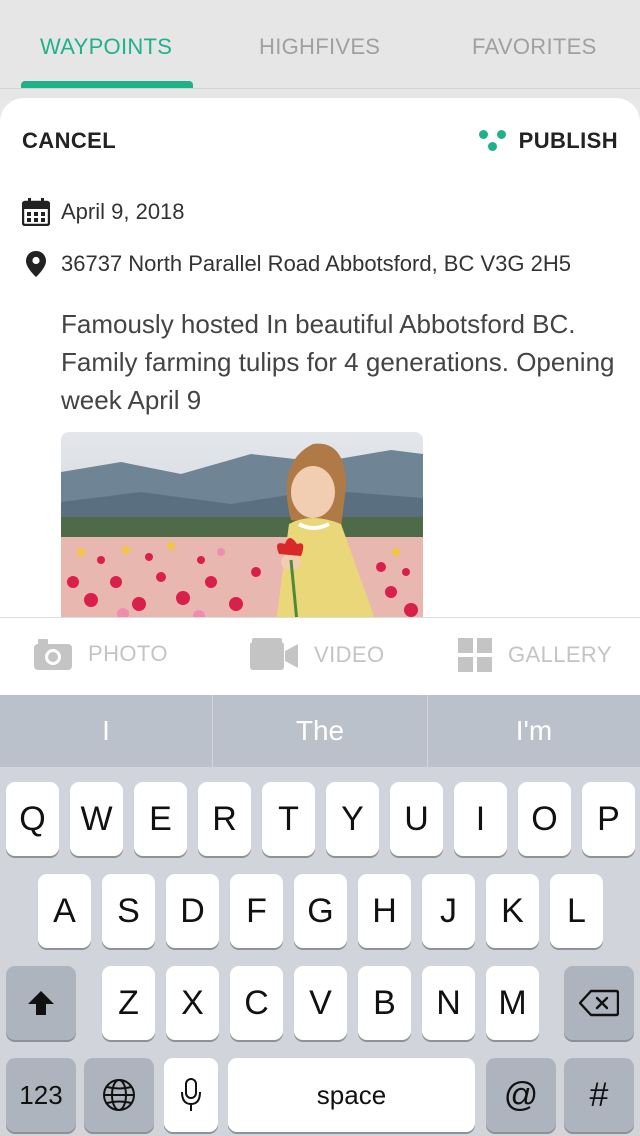 This screenshot has width=640, height=1136. What do you see at coordinates (53, 654) in the screenshot?
I see `camera-icon` at bounding box center [53, 654].